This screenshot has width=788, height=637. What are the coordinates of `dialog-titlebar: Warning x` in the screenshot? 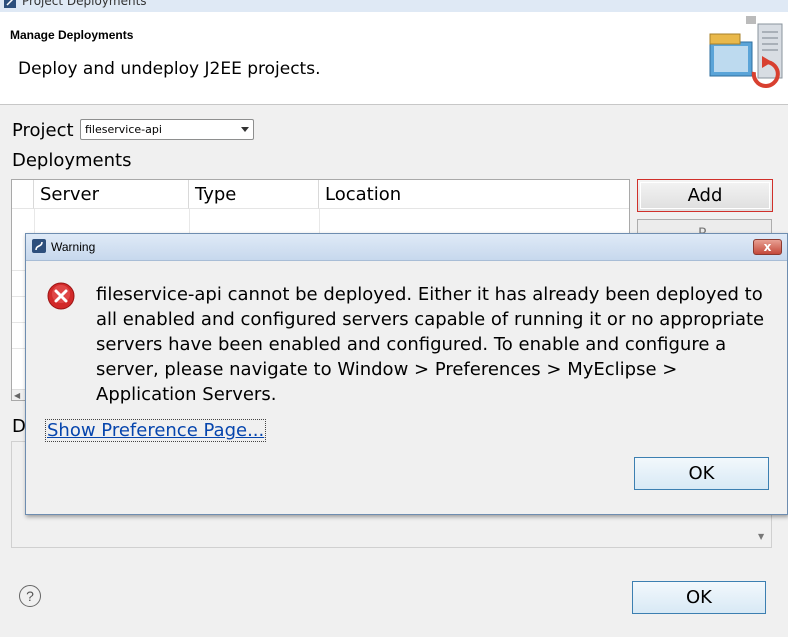 It's located at (406, 247).